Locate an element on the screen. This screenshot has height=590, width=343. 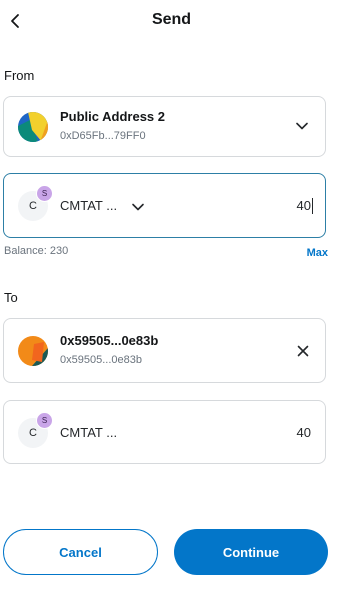
amount-input: 40 is located at coordinates (304, 205).